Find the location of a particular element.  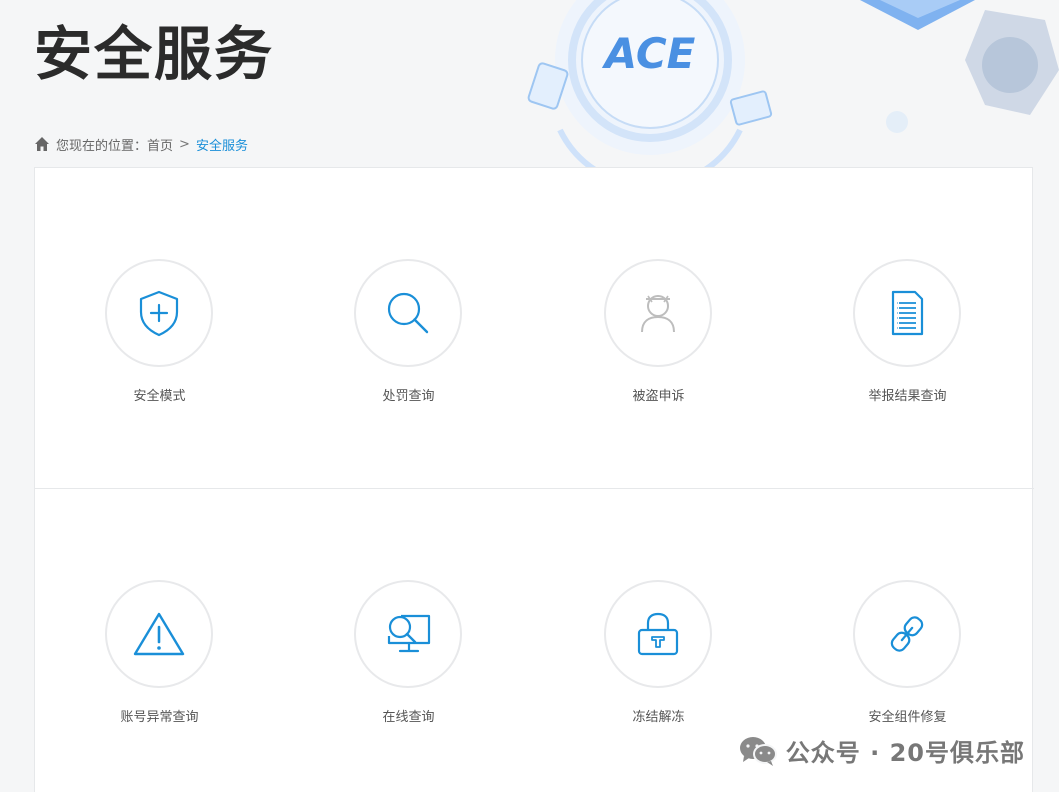

padlock-icon is located at coordinates (658, 634).